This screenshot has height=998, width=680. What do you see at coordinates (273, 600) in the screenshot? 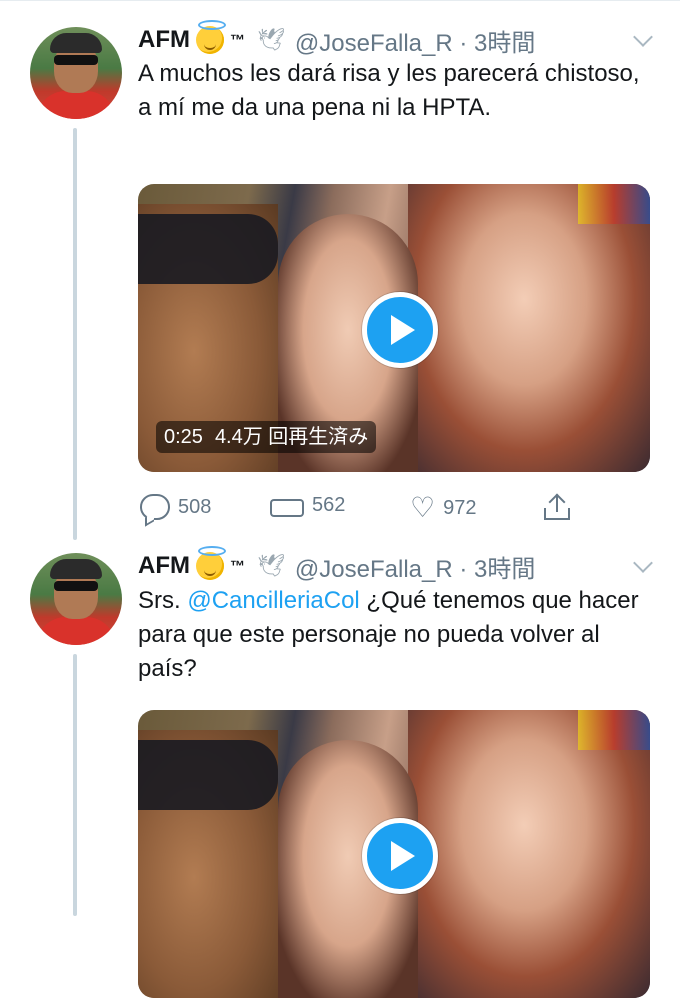
I see `mention-link: @CancilleriaCol` at bounding box center [273, 600].